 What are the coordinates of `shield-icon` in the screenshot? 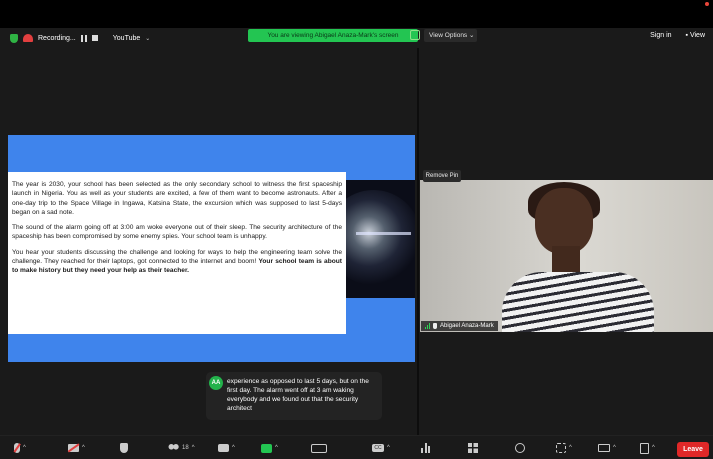 It's located at (124, 448).